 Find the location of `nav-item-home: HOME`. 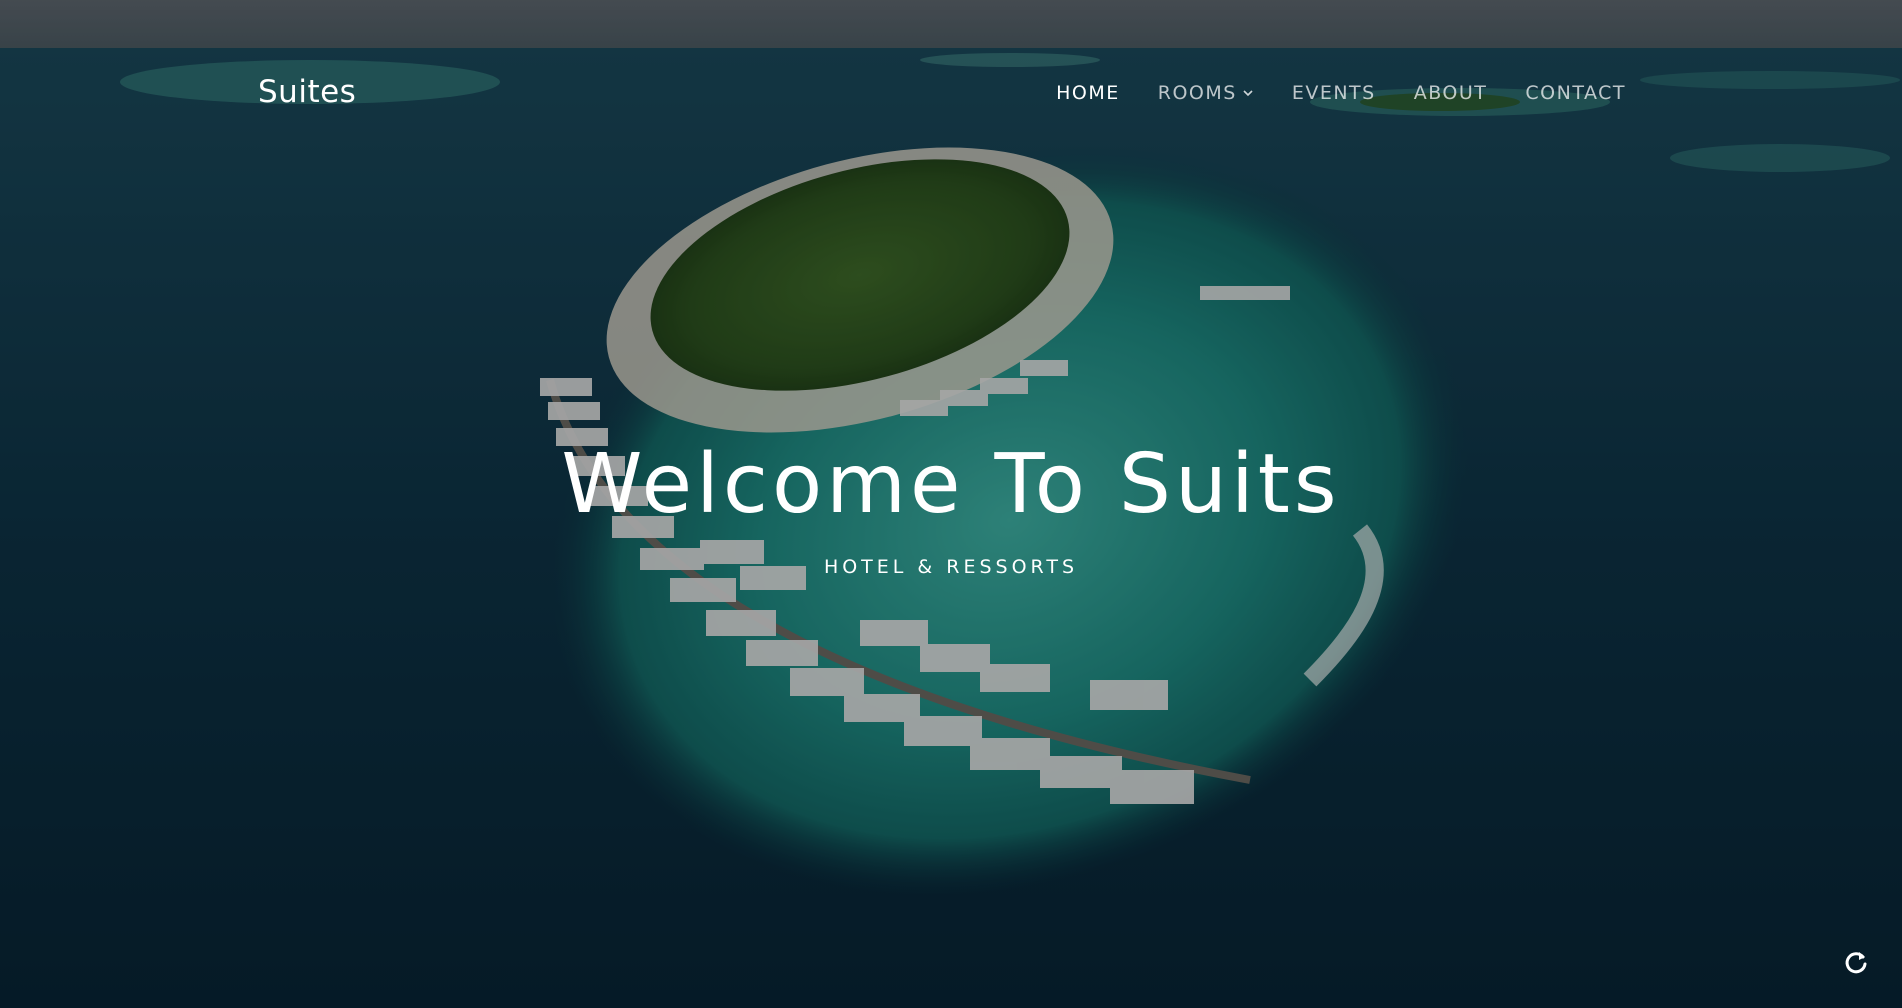

nav-item-home: HOME is located at coordinates (1088, 93).